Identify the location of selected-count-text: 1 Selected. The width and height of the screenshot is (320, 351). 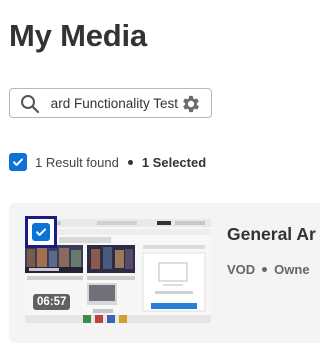
(174, 162).